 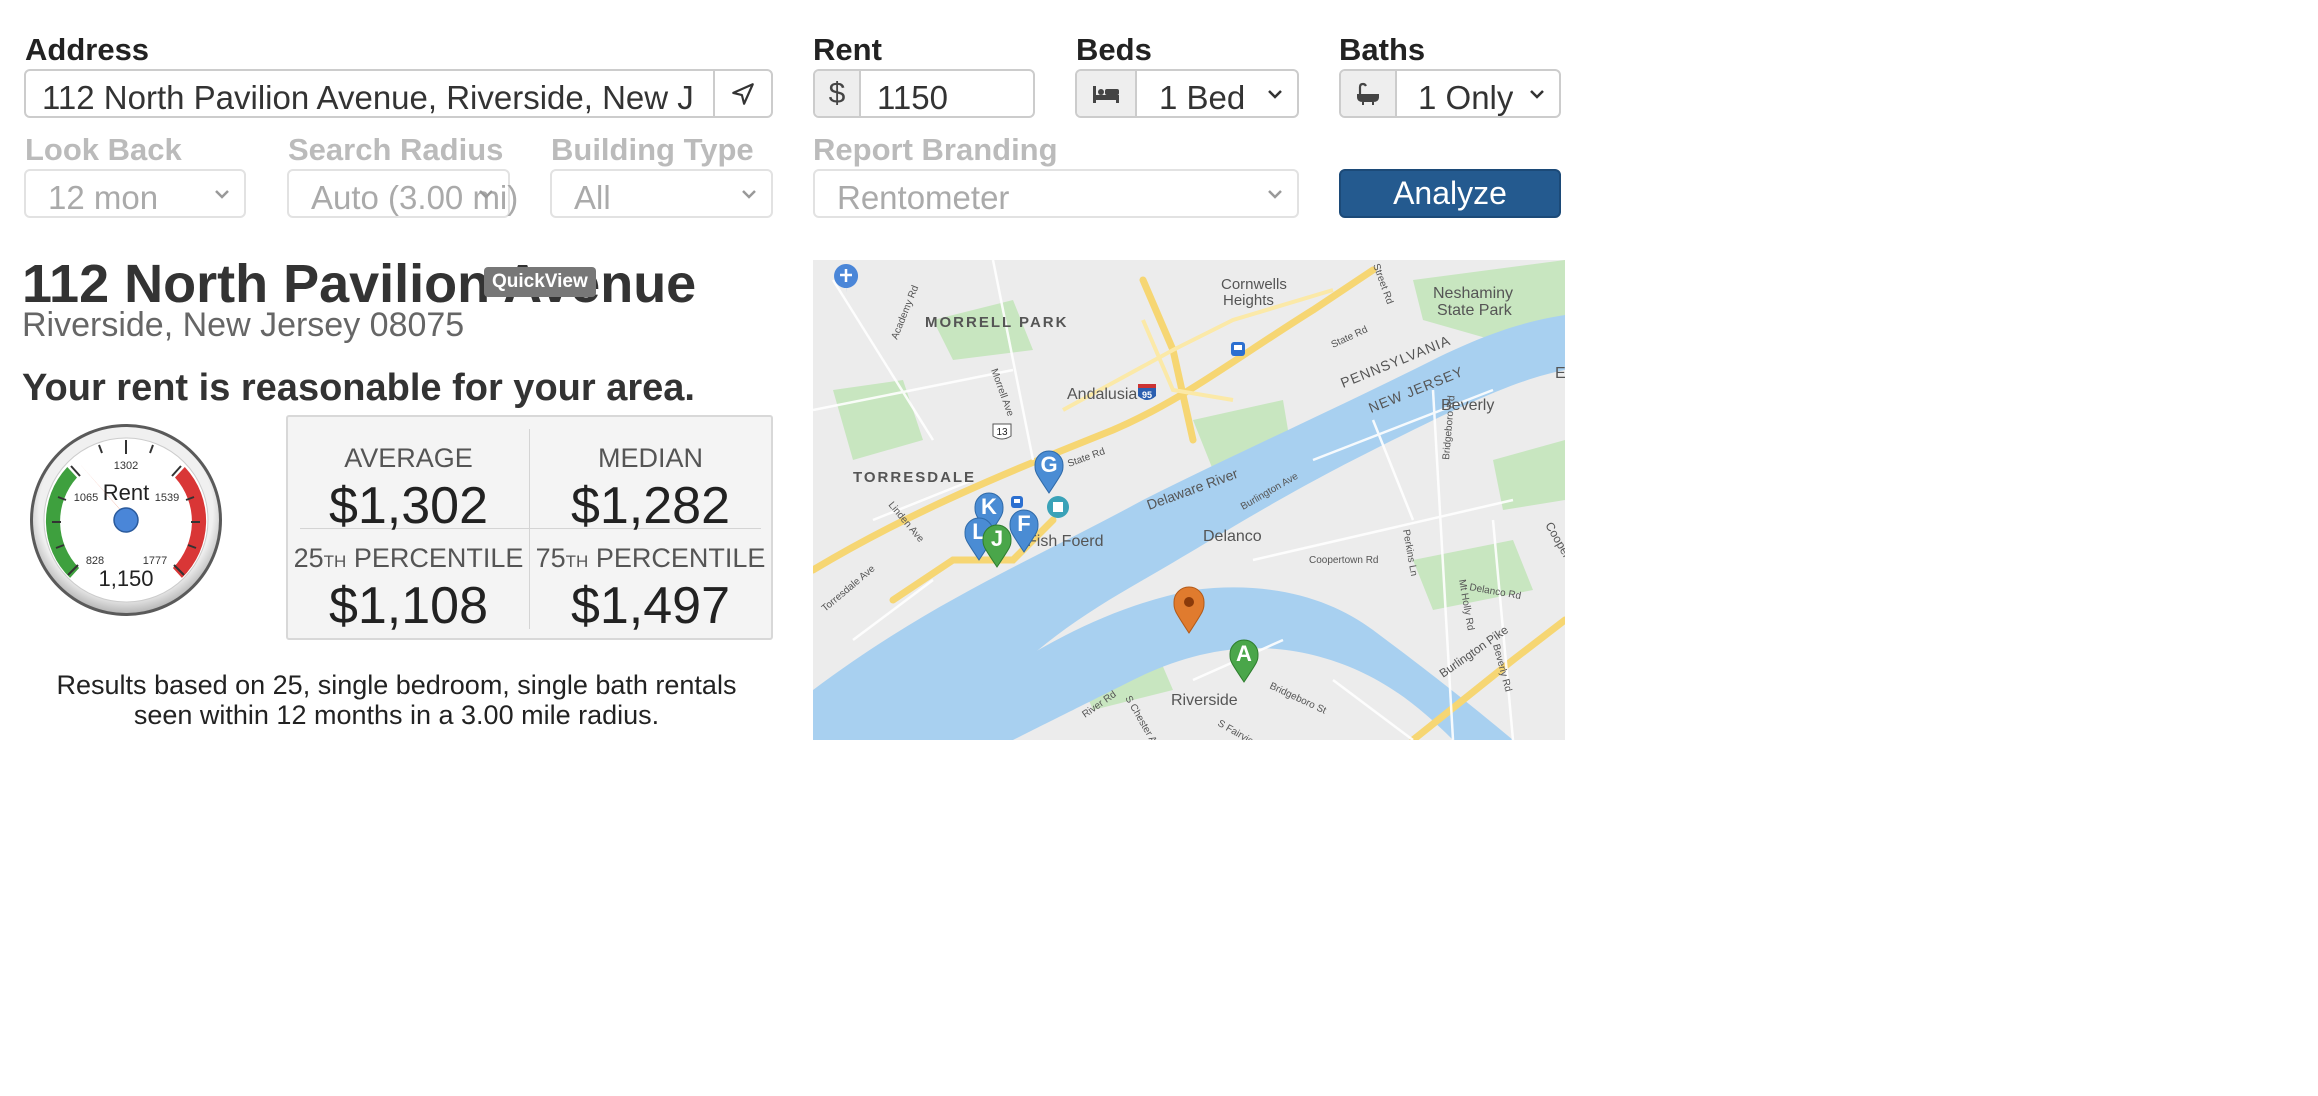 What do you see at coordinates (1023, 523) in the screenshot?
I see `svg-text: F` at bounding box center [1023, 523].